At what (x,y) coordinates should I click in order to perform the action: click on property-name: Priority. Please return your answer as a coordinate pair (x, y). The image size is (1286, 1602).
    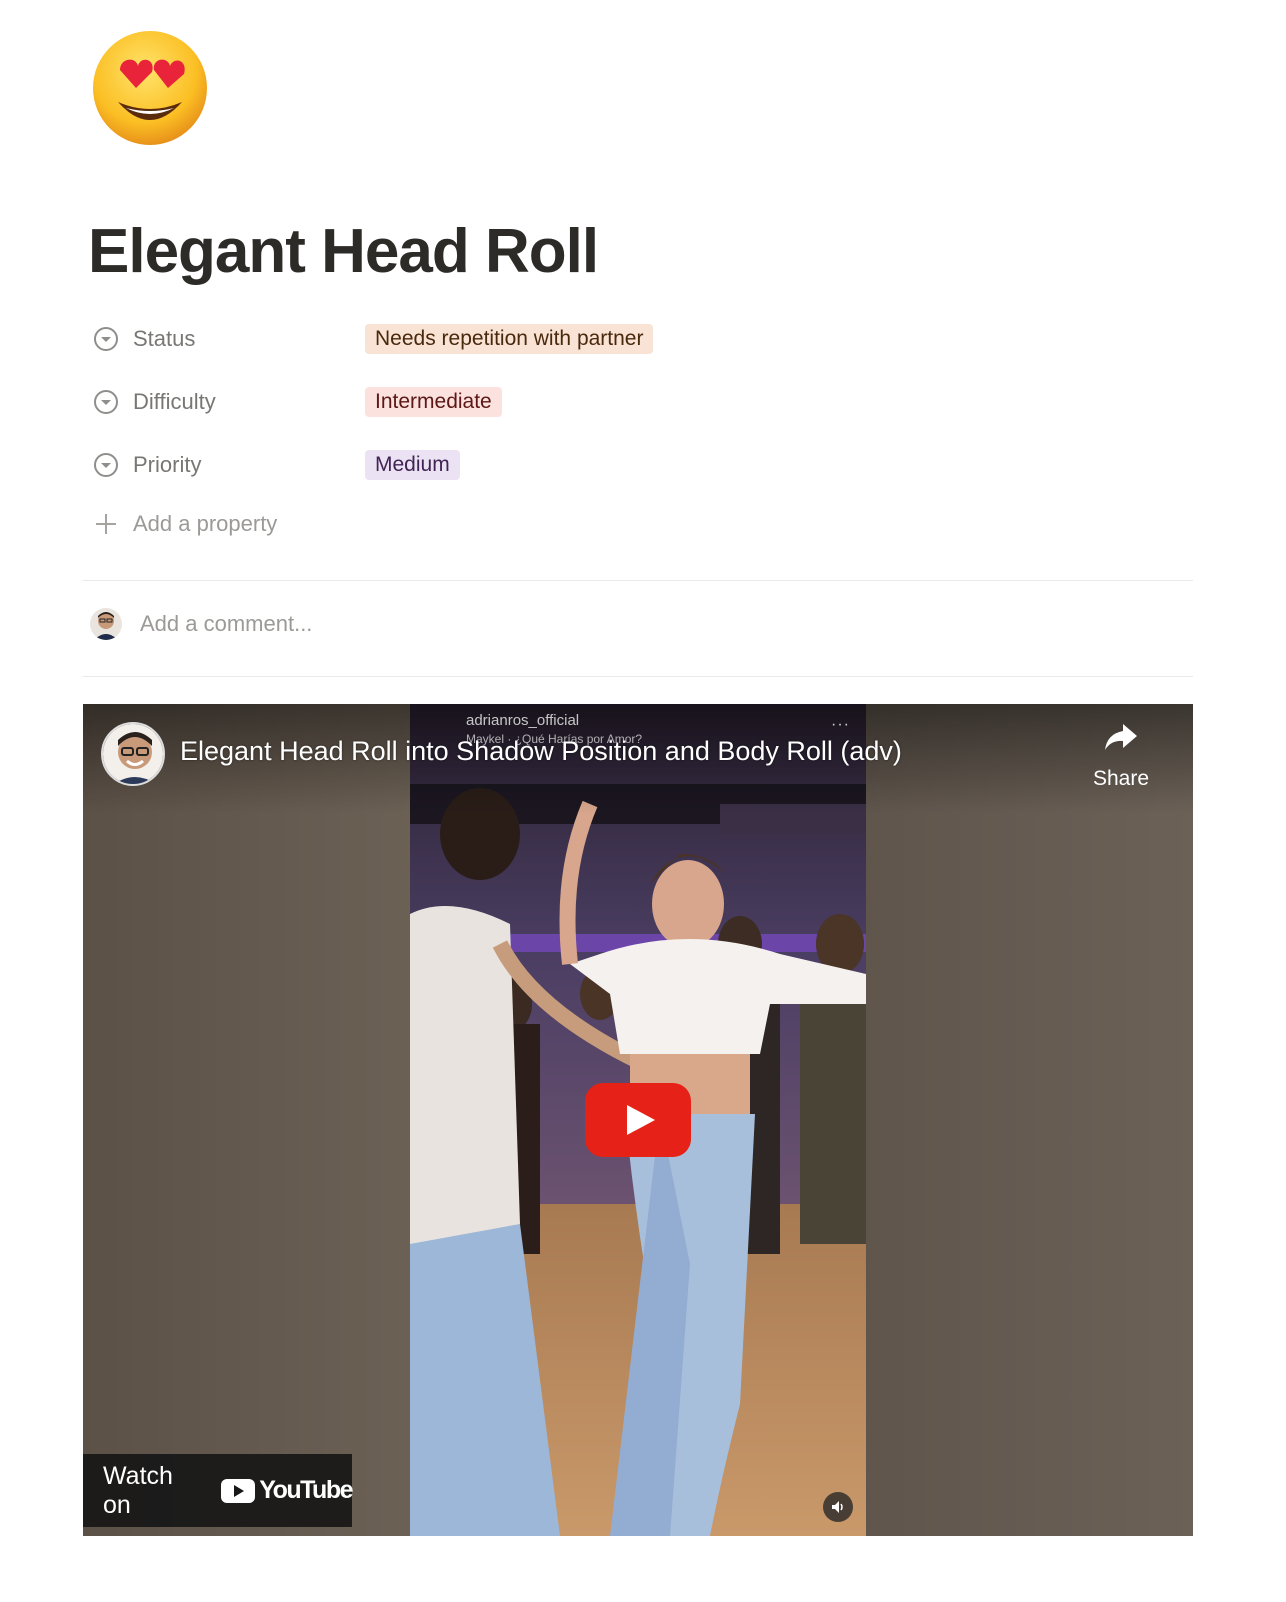
    Looking at the image, I should click on (167, 464).